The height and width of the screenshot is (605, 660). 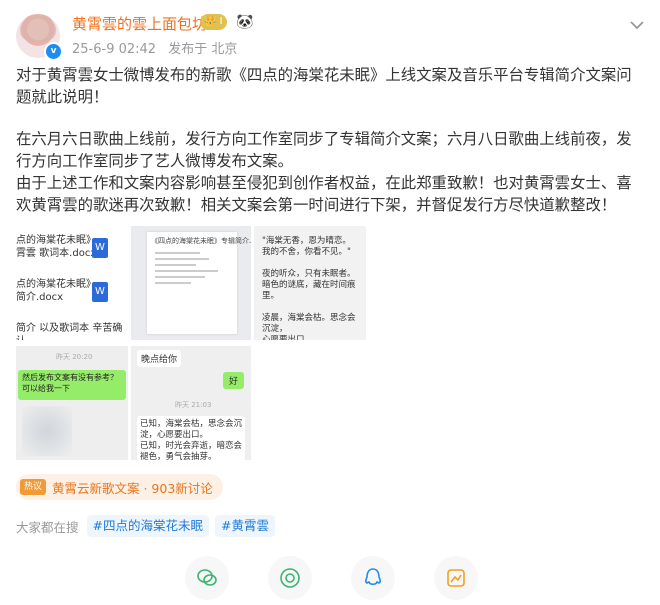 What do you see at coordinates (244, 22) in the screenshot?
I see `panda-icon: 🐼` at bounding box center [244, 22].